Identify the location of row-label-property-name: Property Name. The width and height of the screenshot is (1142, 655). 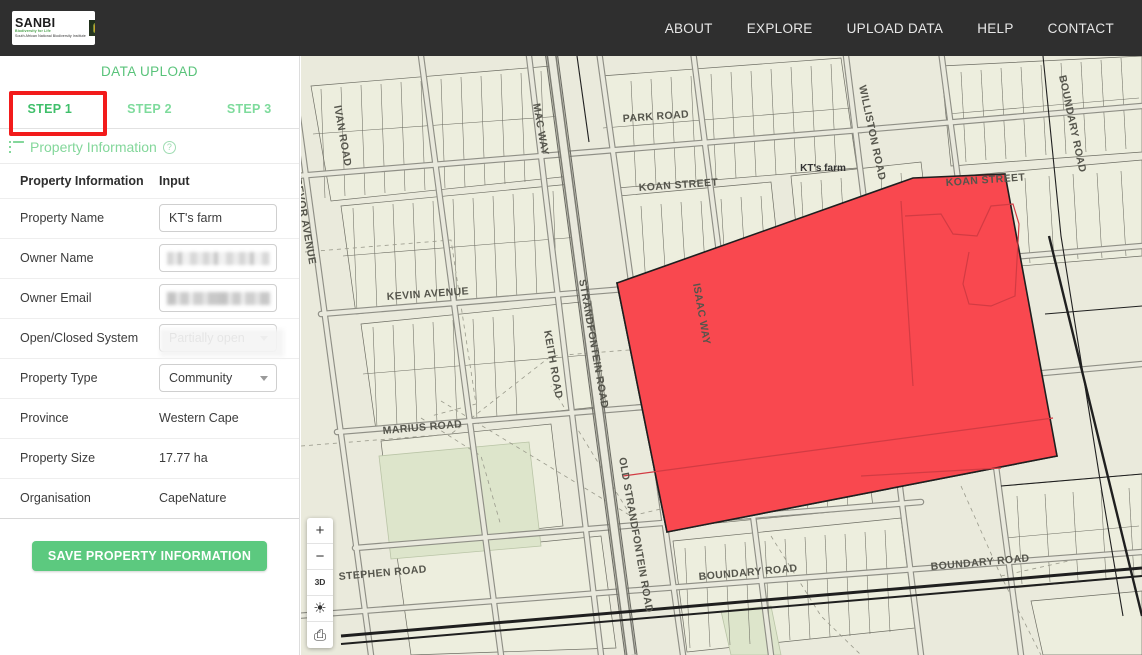
(79, 218).